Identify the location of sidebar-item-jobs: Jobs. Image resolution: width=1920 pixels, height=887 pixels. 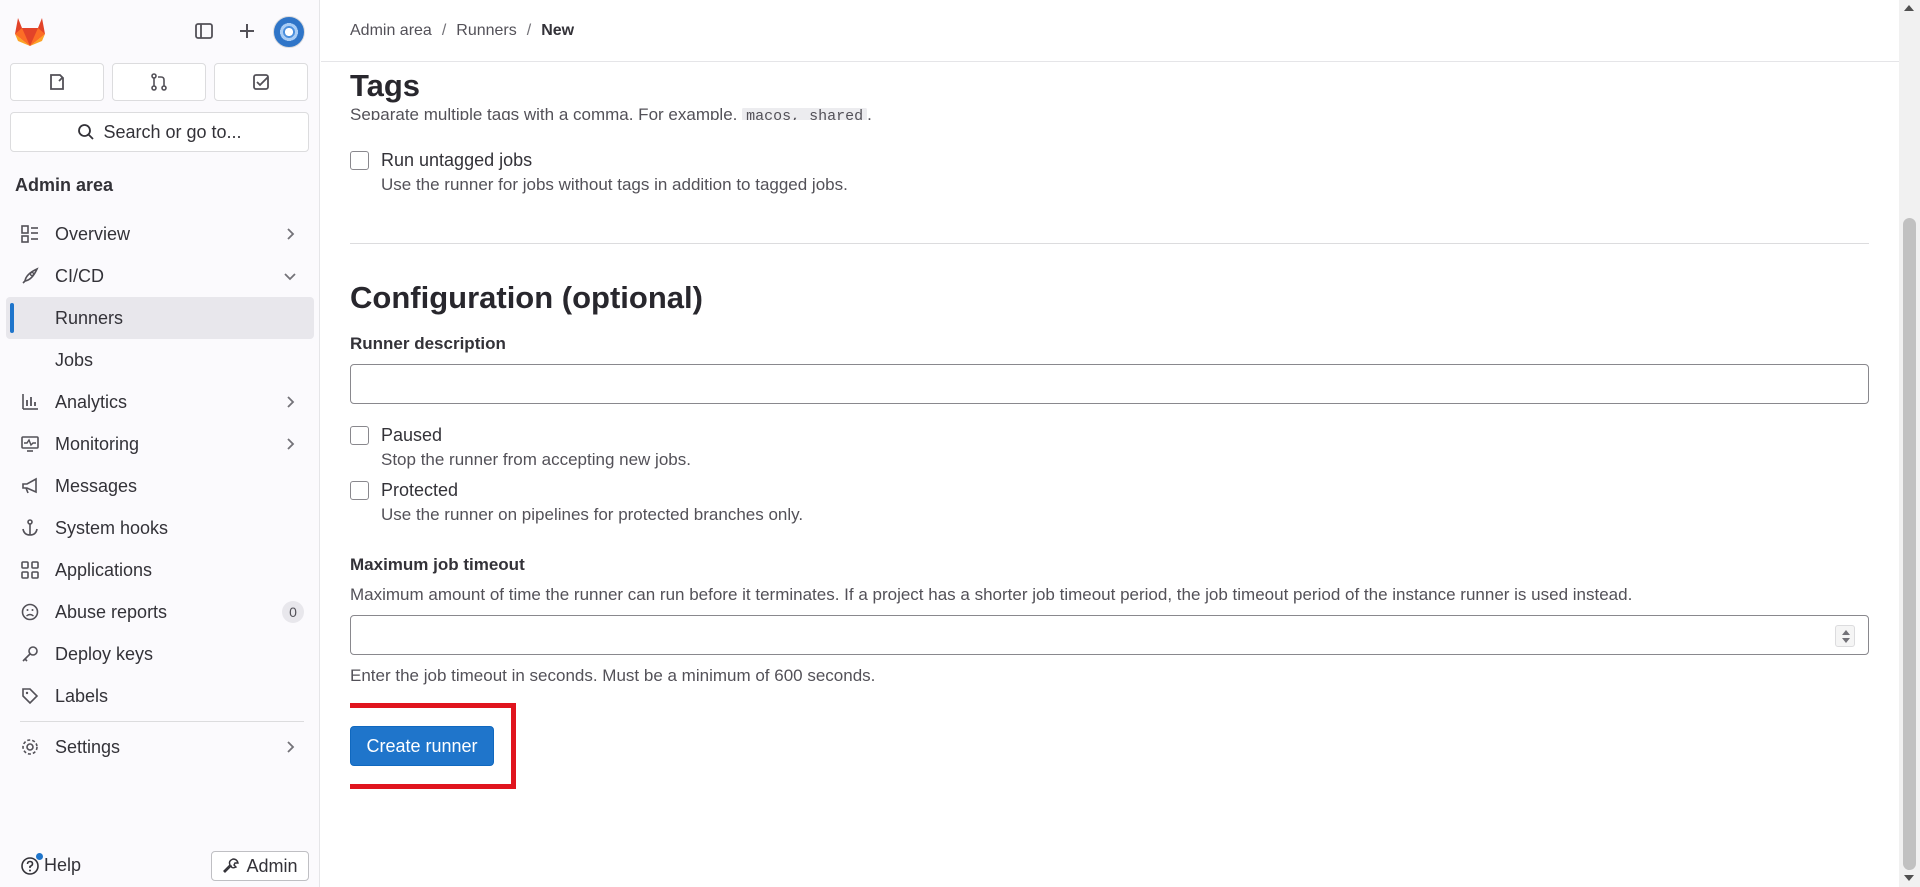
(160, 360).